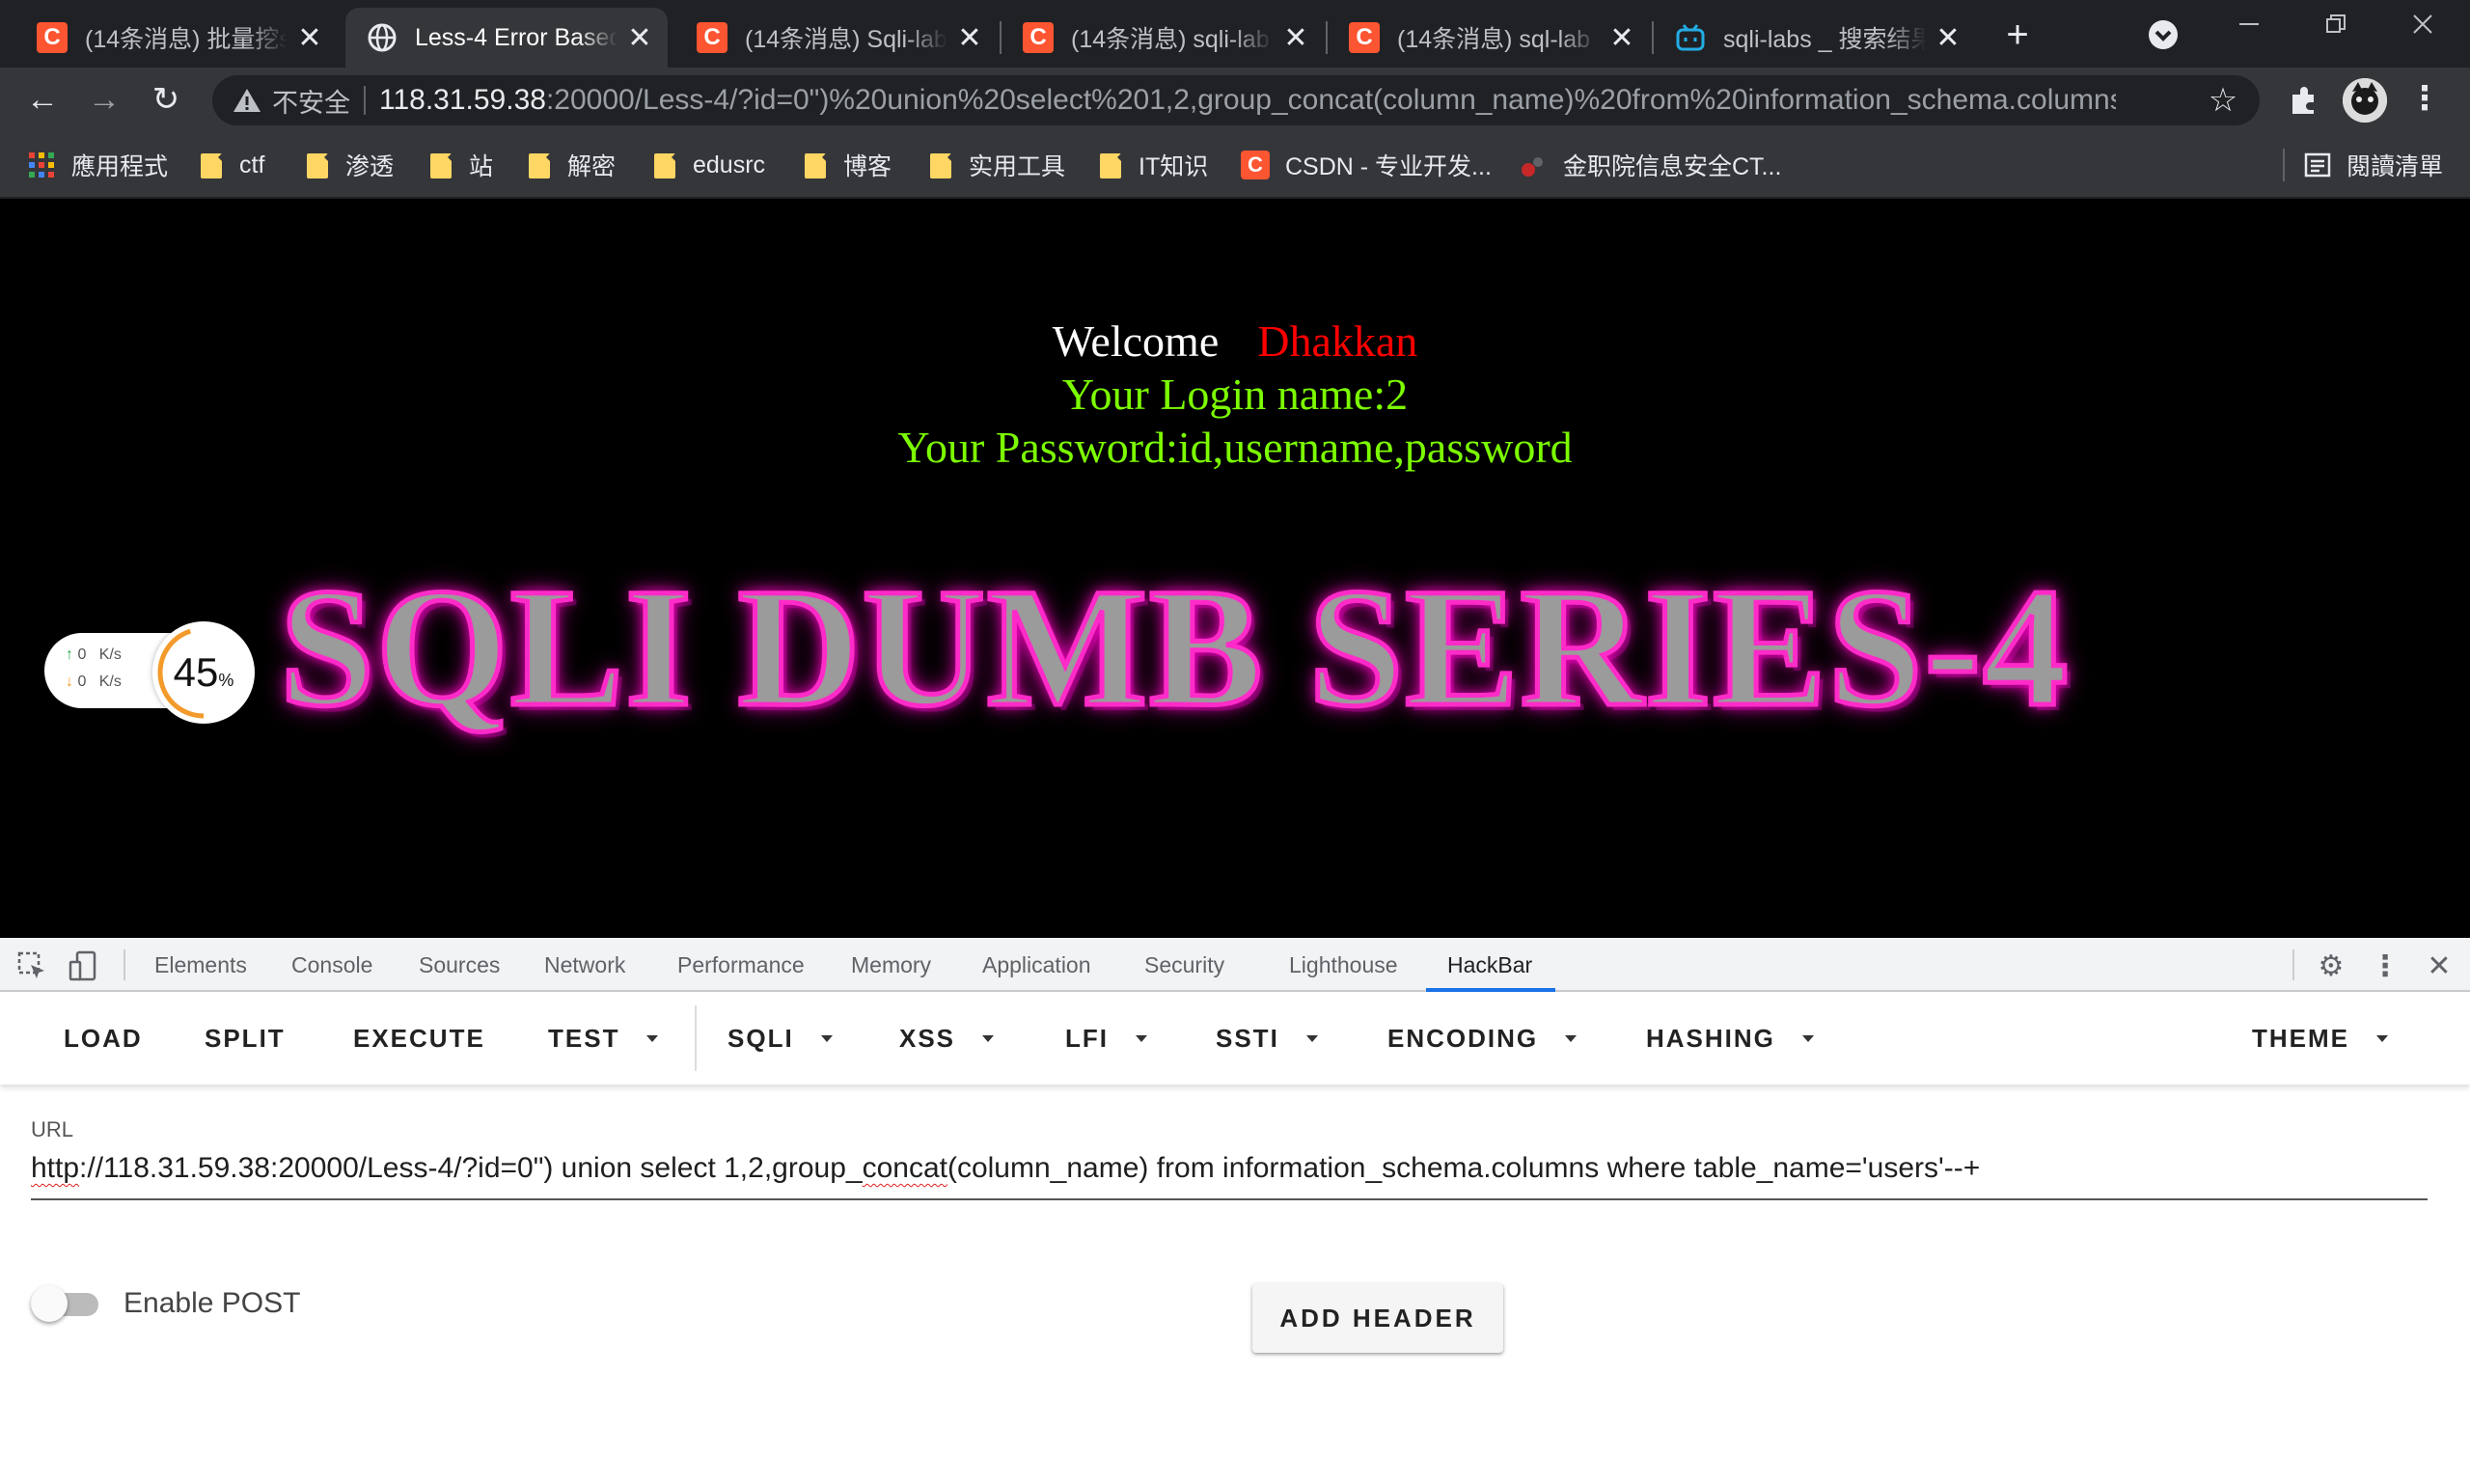  What do you see at coordinates (2365, 100) in the screenshot?
I see `profile-avatar` at bounding box center [2365, 100].